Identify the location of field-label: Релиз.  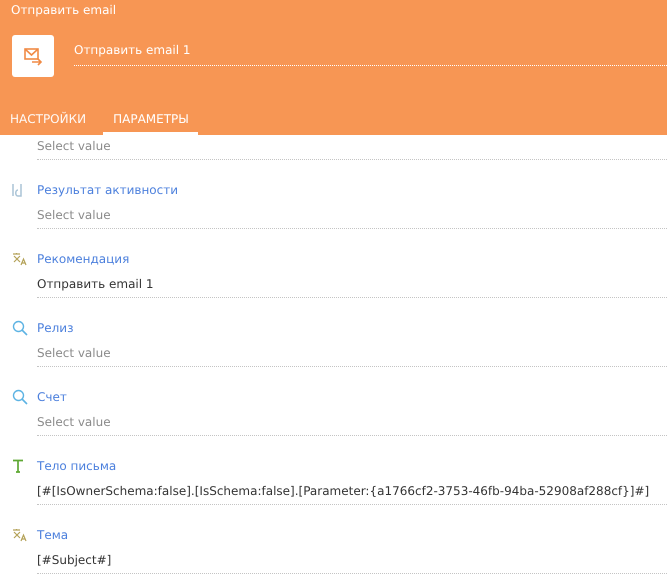
(55, 328).